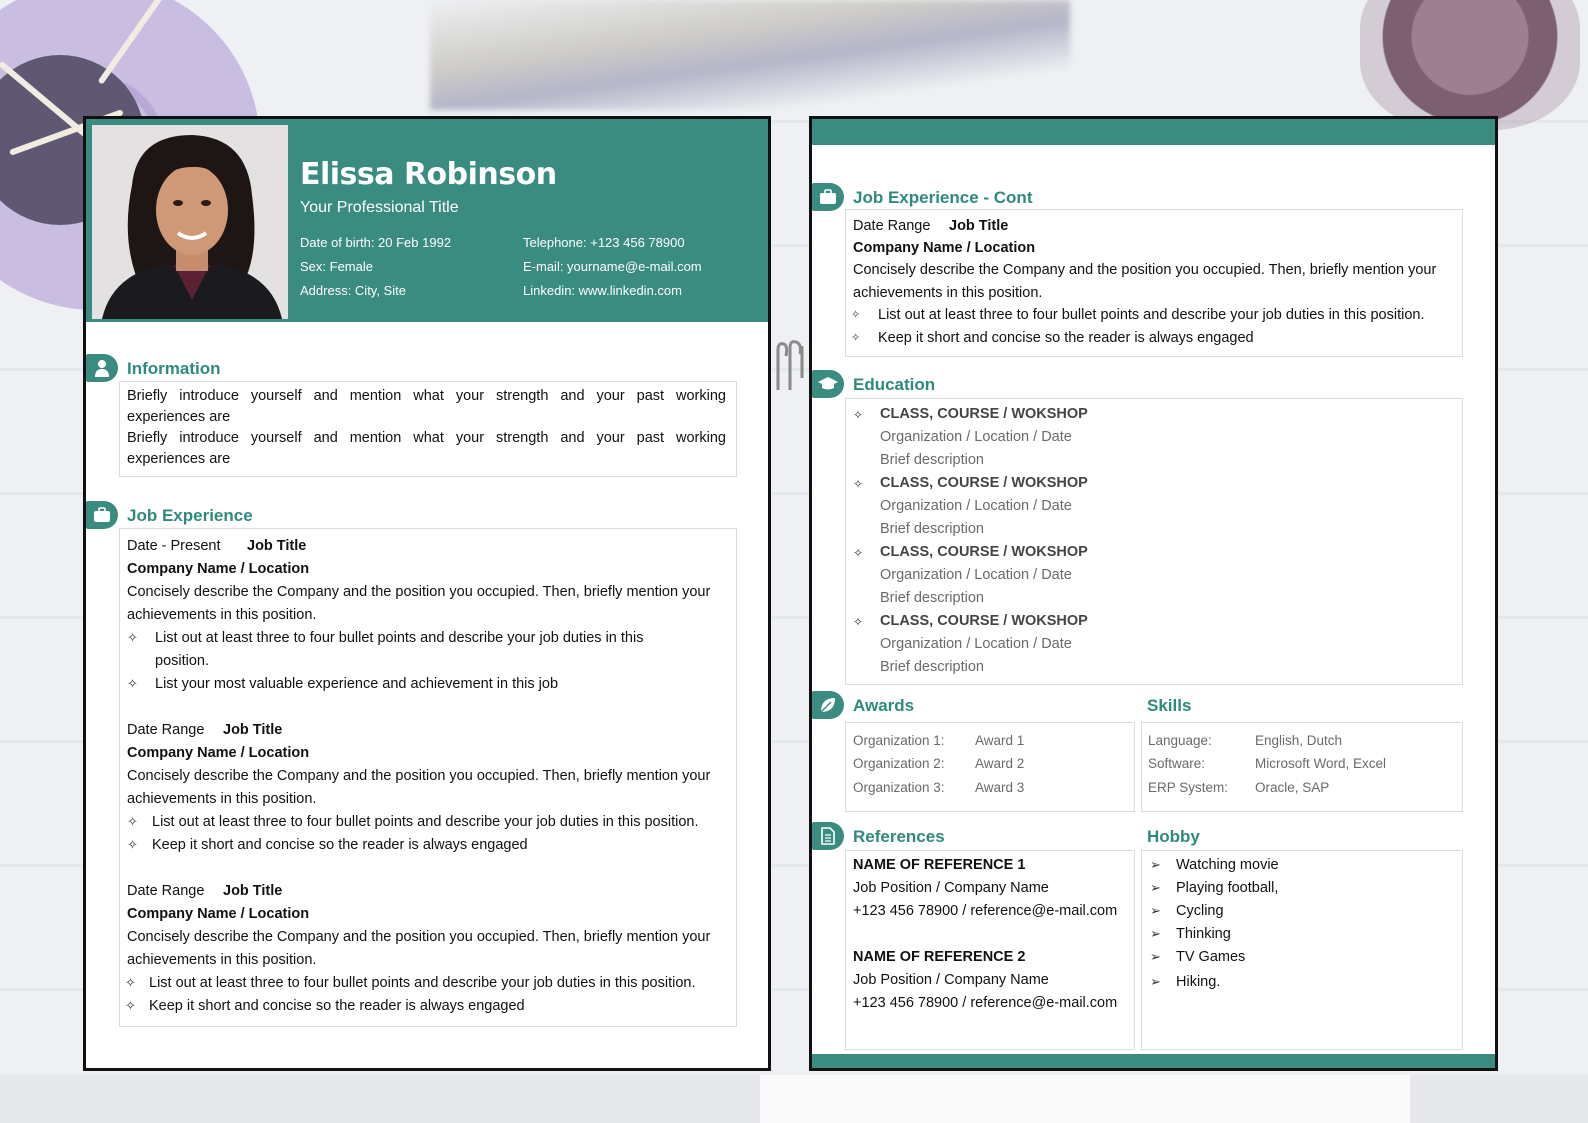  What do you see at coordinates (612, 266) in the screenshot?
I see `email: E-mail: yourname@e-mail.com` at bounding box center [612, 266].